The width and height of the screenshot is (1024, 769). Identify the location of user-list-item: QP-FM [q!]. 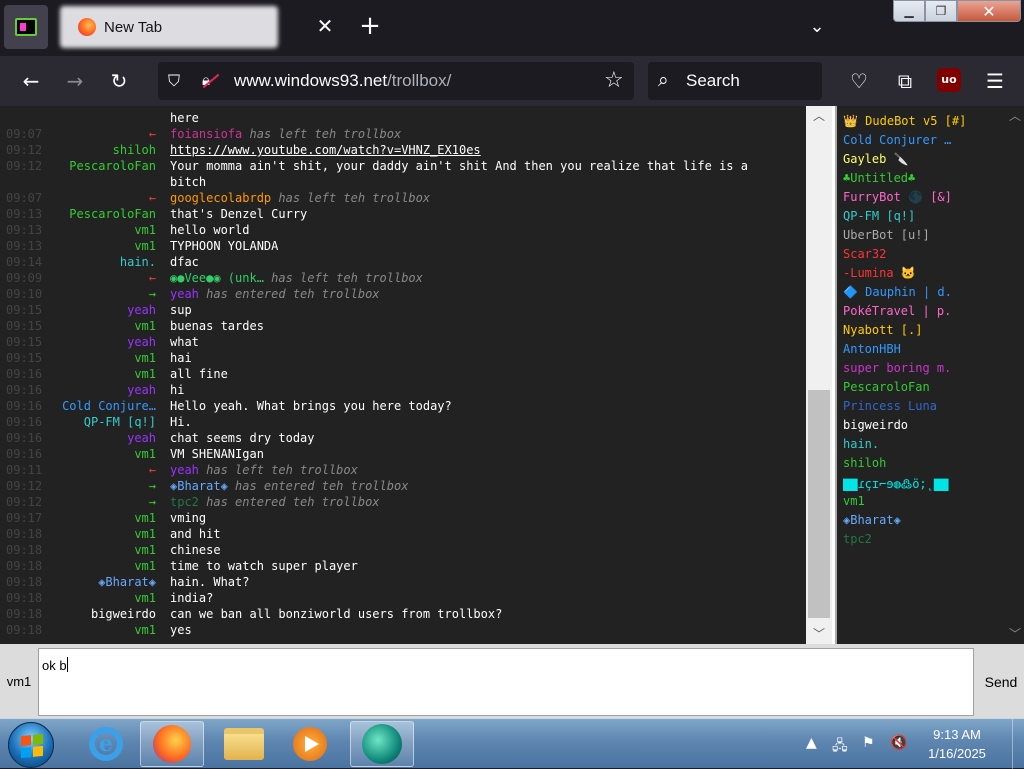
(923, 218).